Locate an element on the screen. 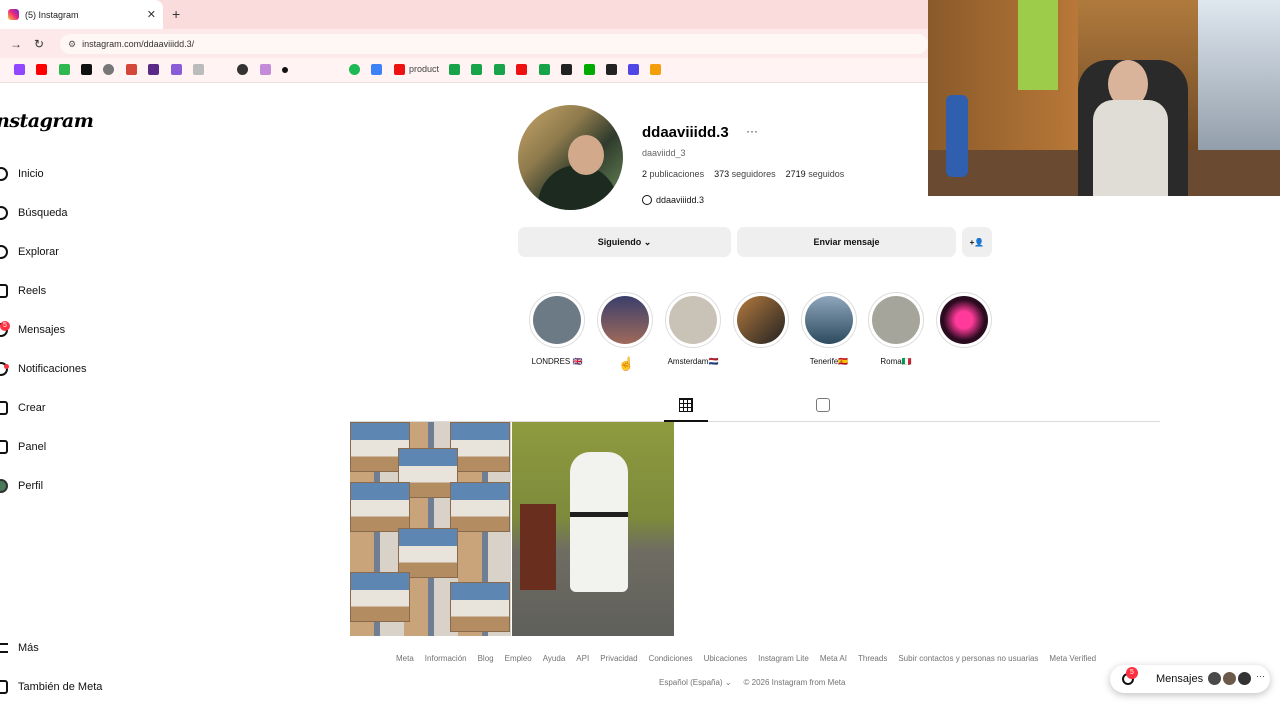 The image size is (1280, 720). mouse-cursor-icon: ☝ is located at coordinates (626, 363).